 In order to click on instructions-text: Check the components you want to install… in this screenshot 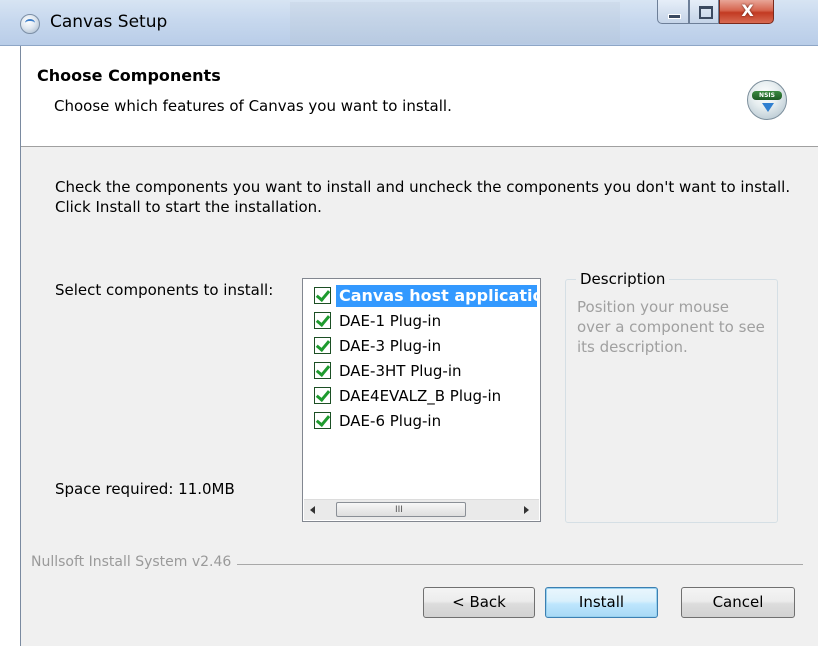, I will do `click(423, 197)`.